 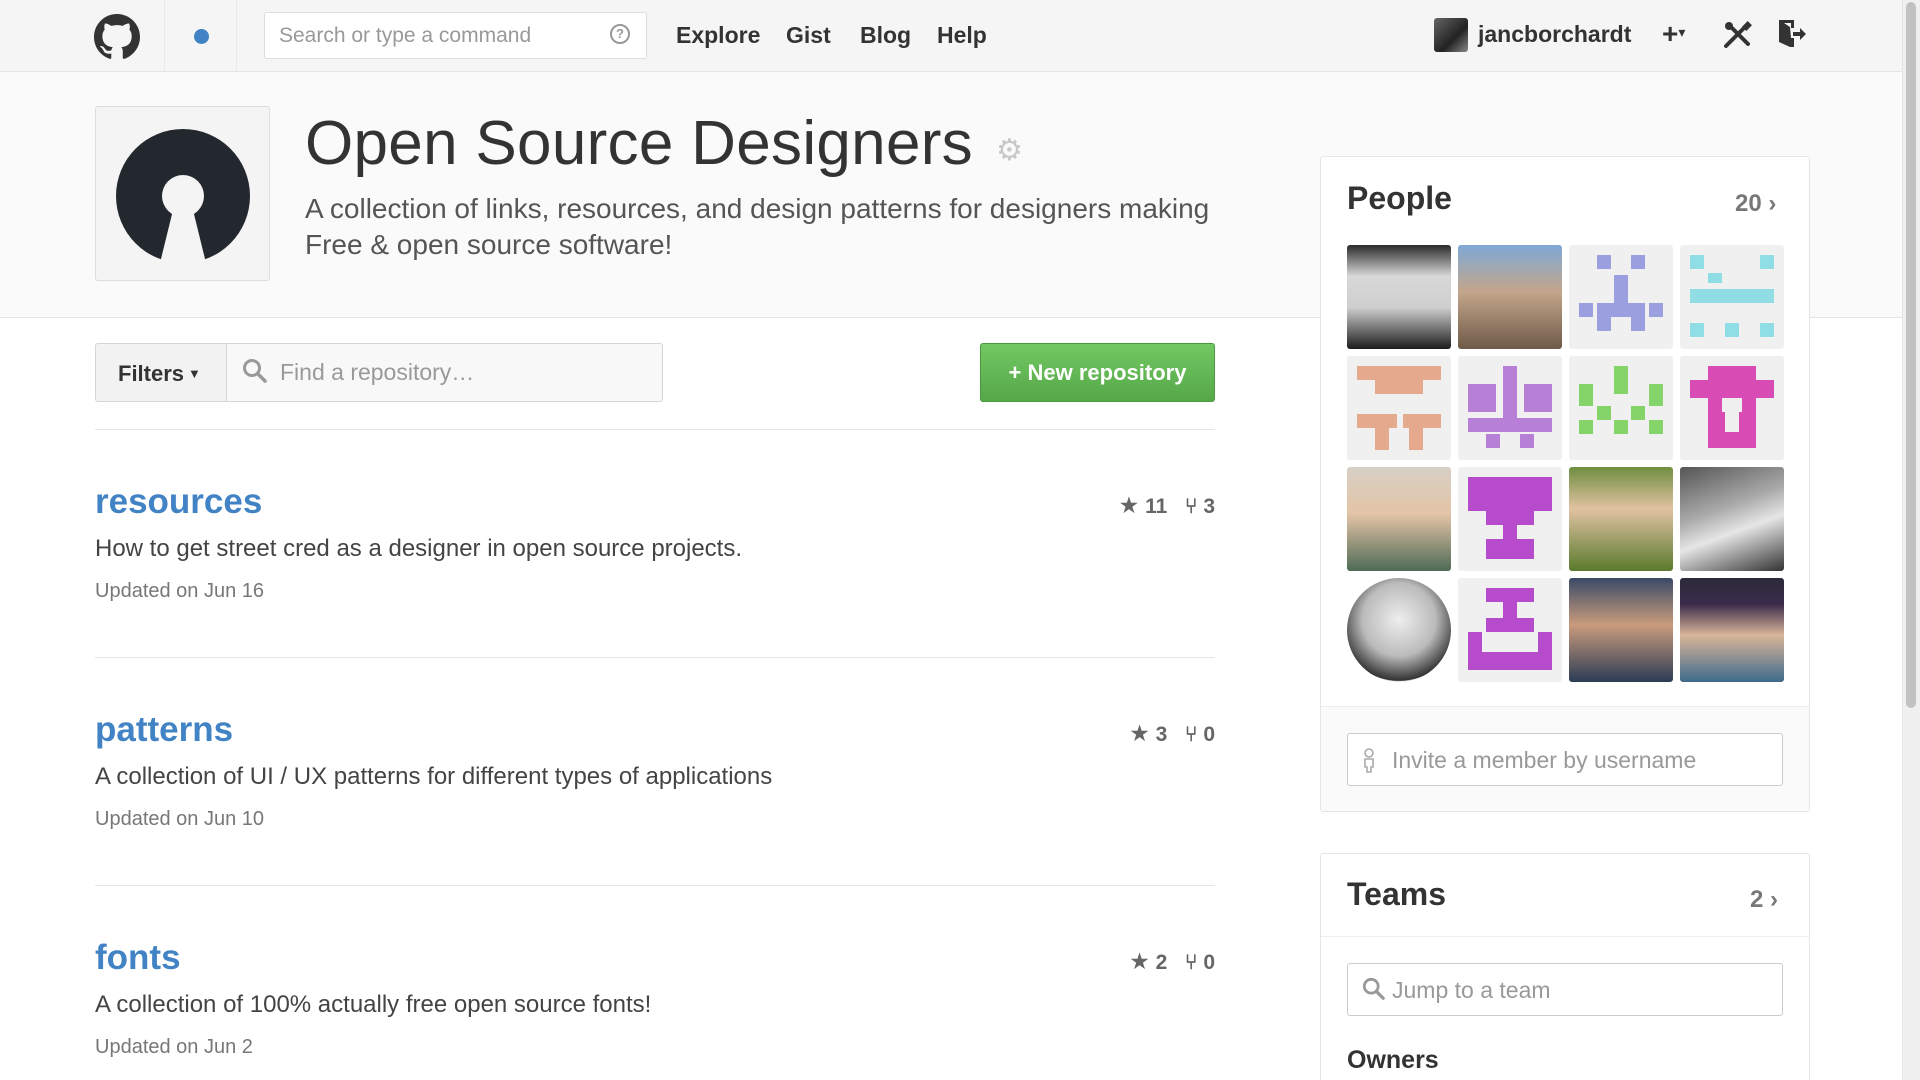 What do you see at coordinates (1911, 355) in the screenshot?
I see `scrollbar-thumb` at bounding box center [1911, 355].